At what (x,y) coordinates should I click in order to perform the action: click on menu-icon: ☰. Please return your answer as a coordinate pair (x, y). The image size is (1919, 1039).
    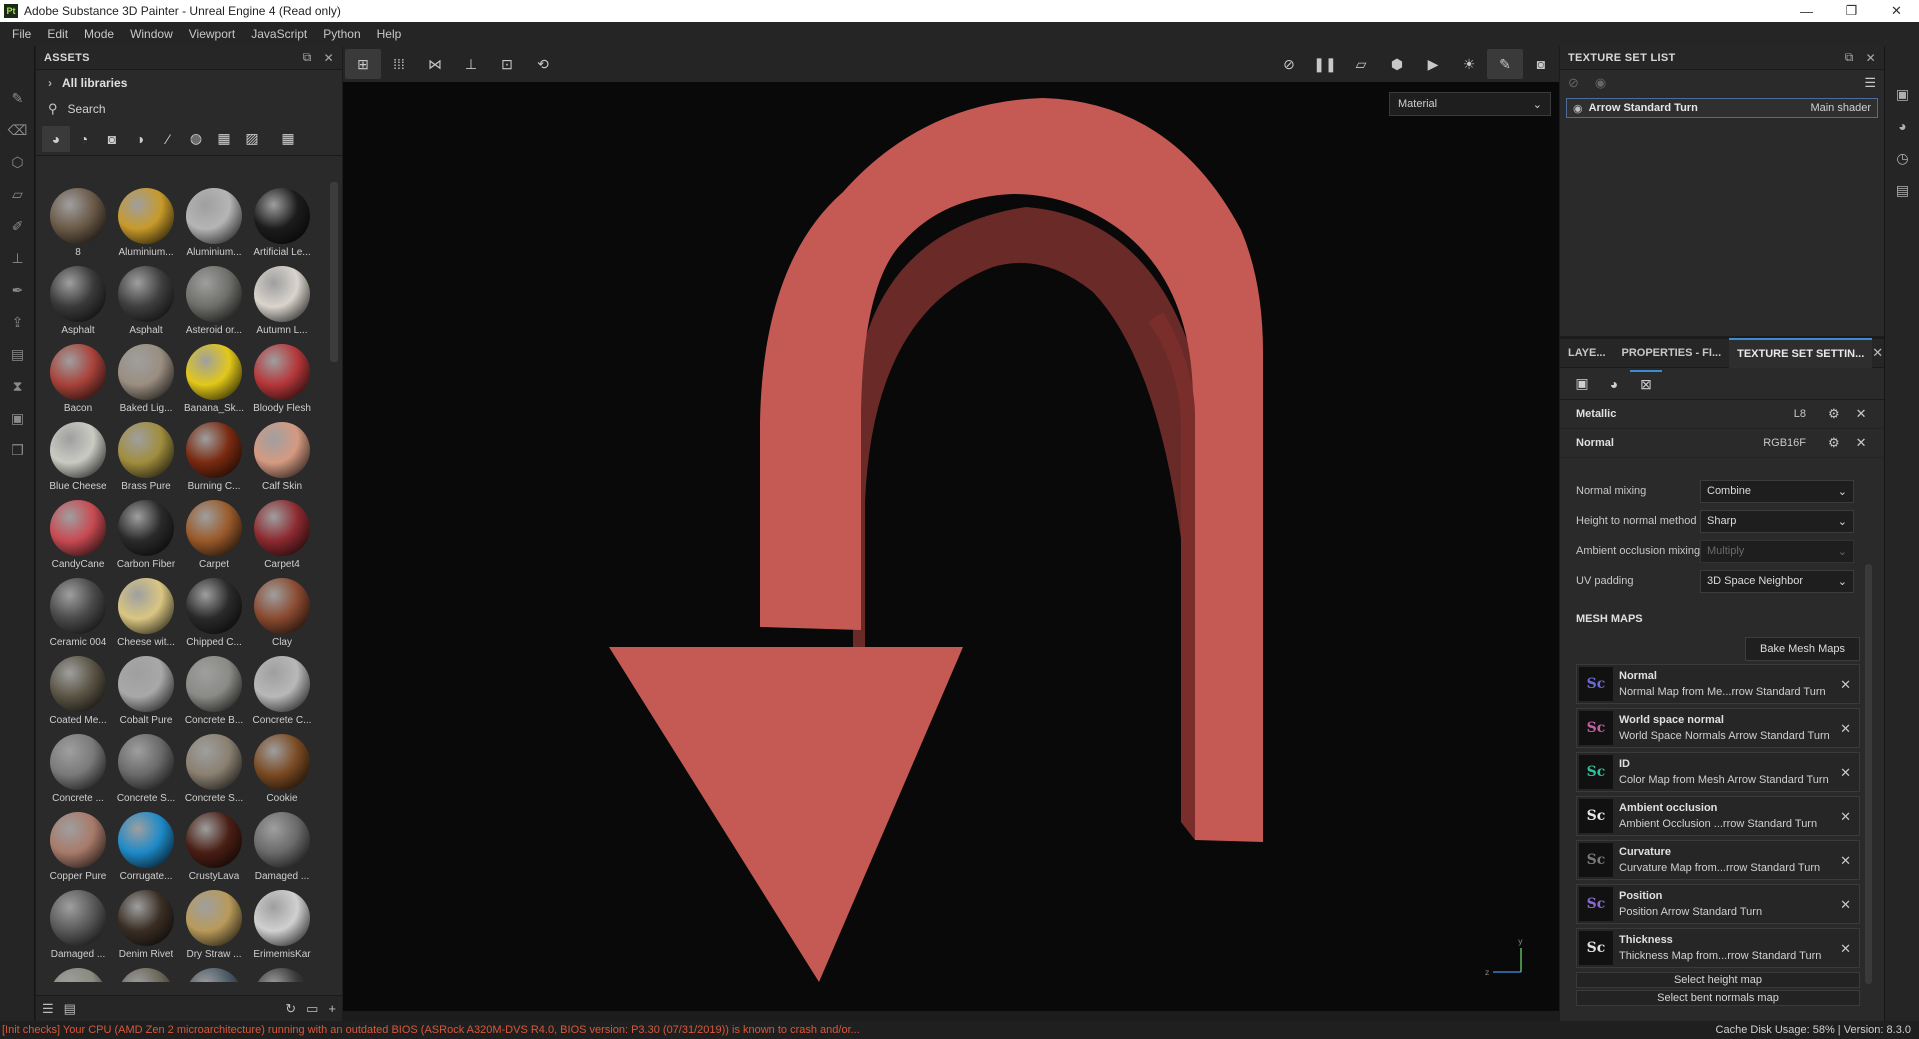
    Looking at the image, I should click on (1870, 83).